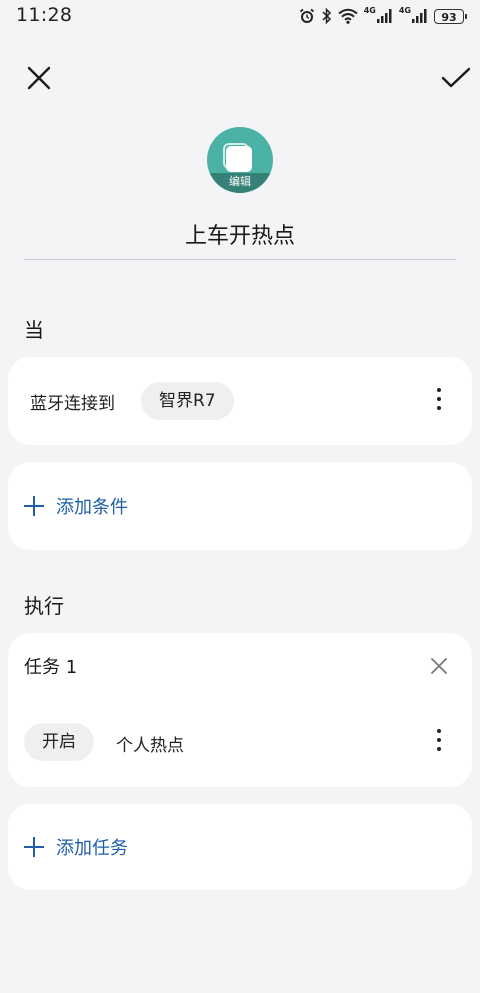 This screenshot has height=993, width=480. I want to click on edit-icon-label: 编辑, so click(240, 183).